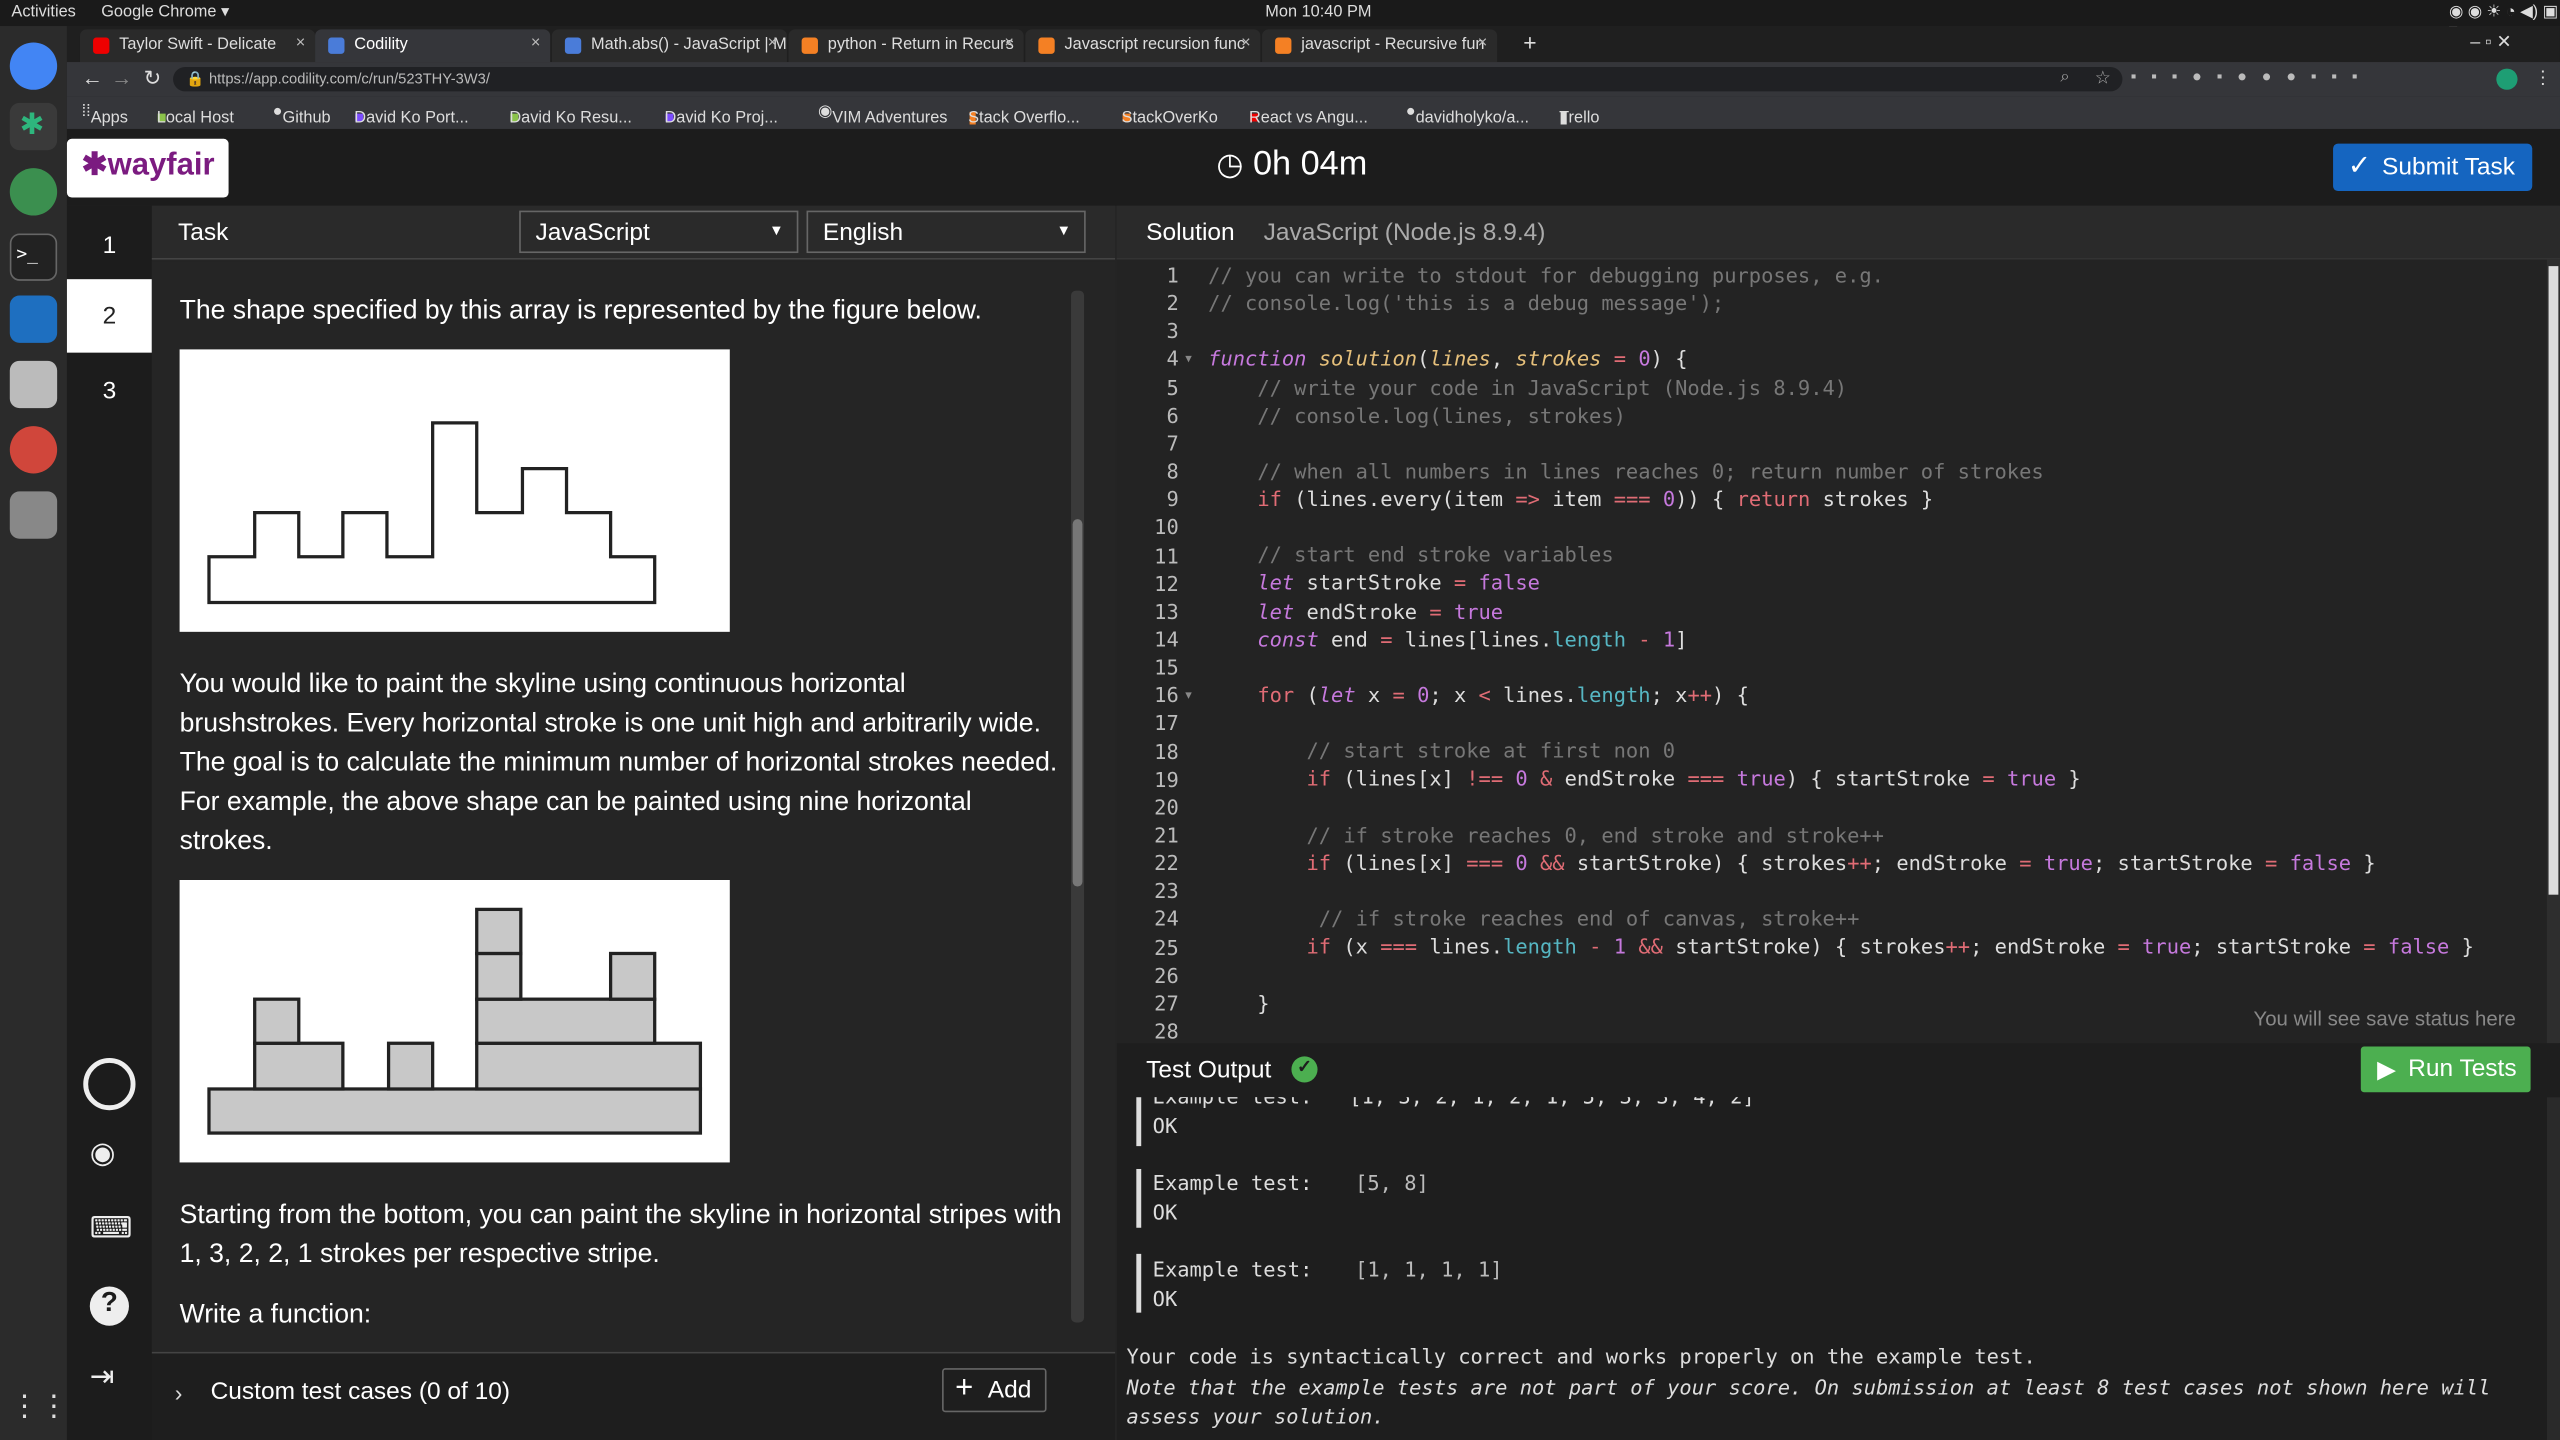 The width and height of the screenshot is (2560, 1440). I want to click on question-icon: ?, so click(109, 1306).